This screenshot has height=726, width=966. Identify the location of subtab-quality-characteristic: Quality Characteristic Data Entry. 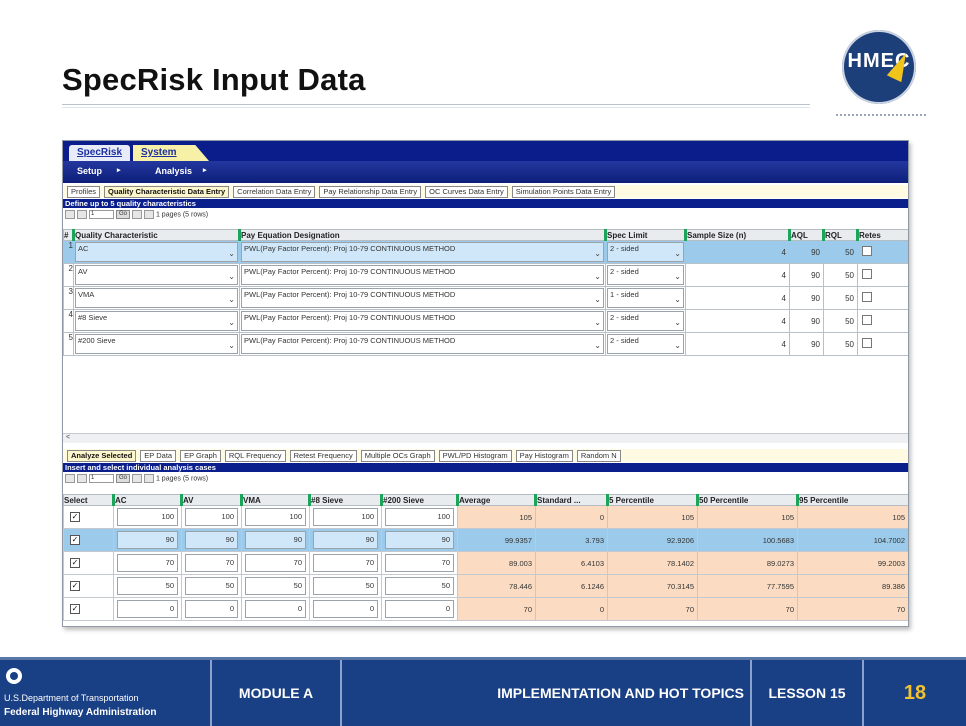
(167, 192).